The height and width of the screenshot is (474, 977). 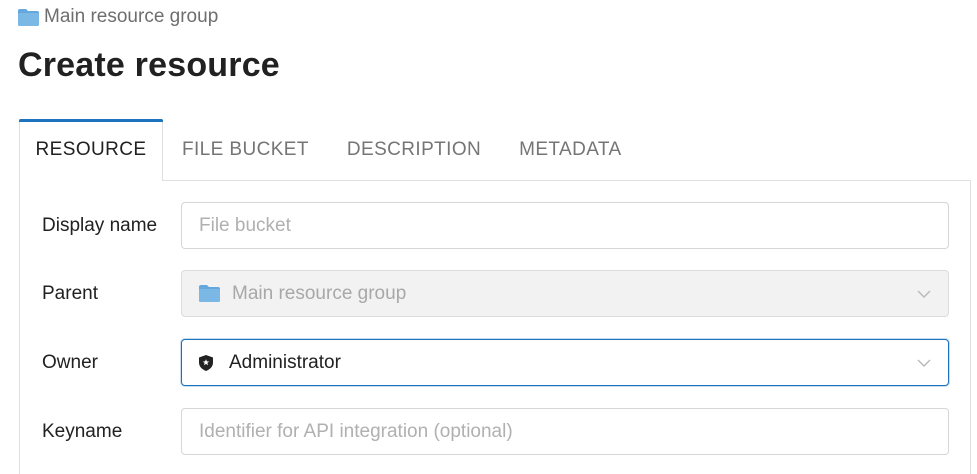 I want to click on parent-value: Main resource group, so click(x=319, y=293).